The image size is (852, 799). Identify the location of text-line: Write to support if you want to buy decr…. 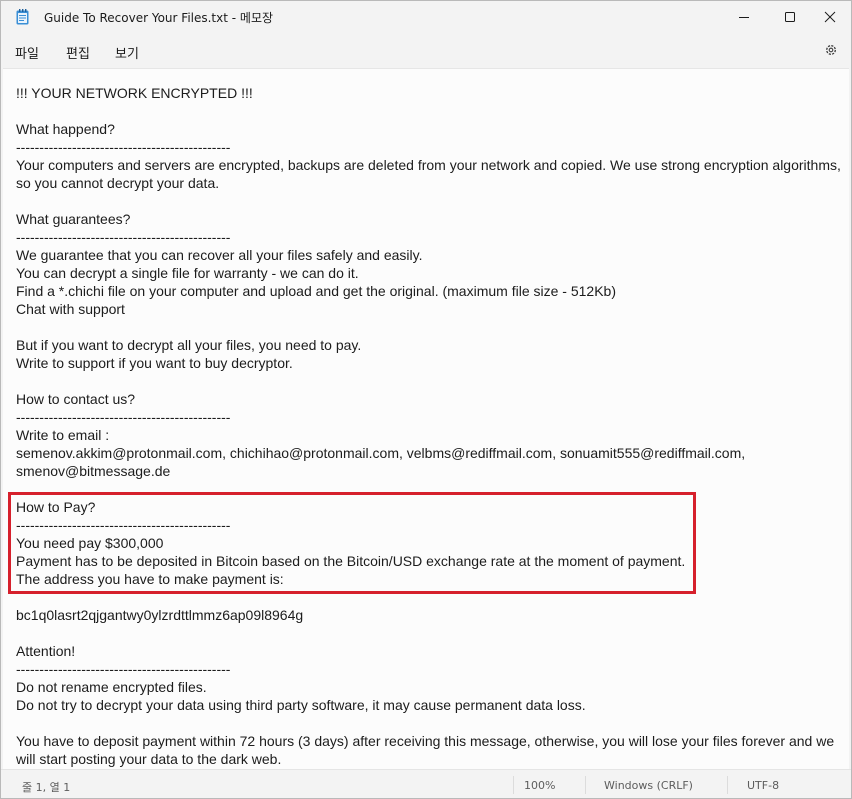
(154, 363).